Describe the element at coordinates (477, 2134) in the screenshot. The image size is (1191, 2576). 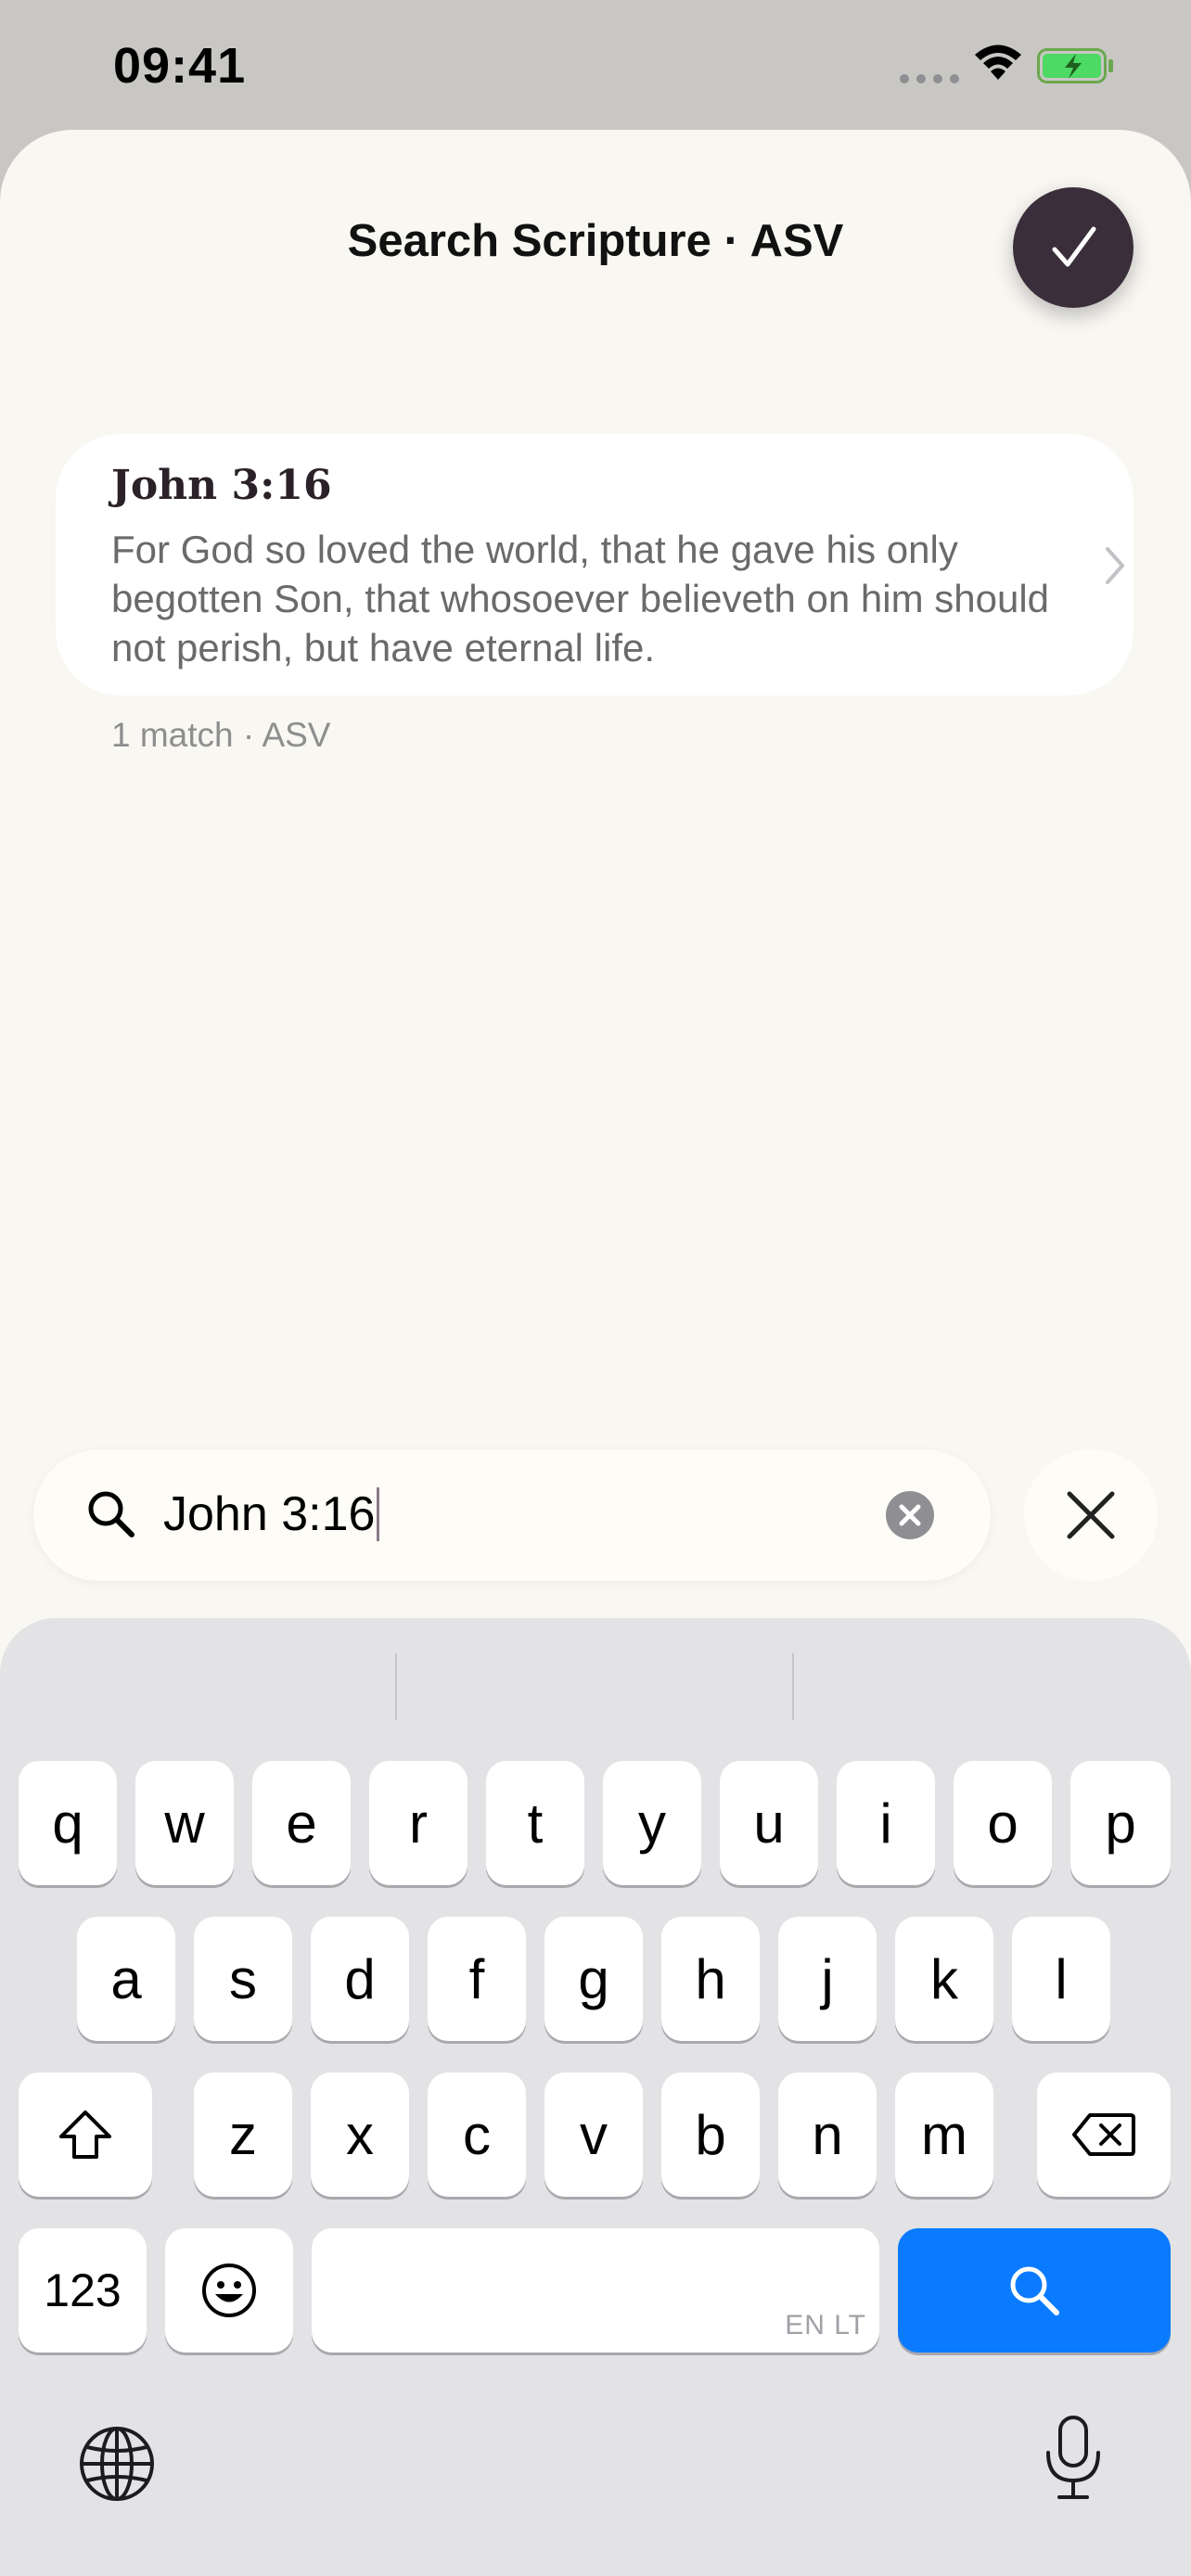
I see `key-c: c` at that location.